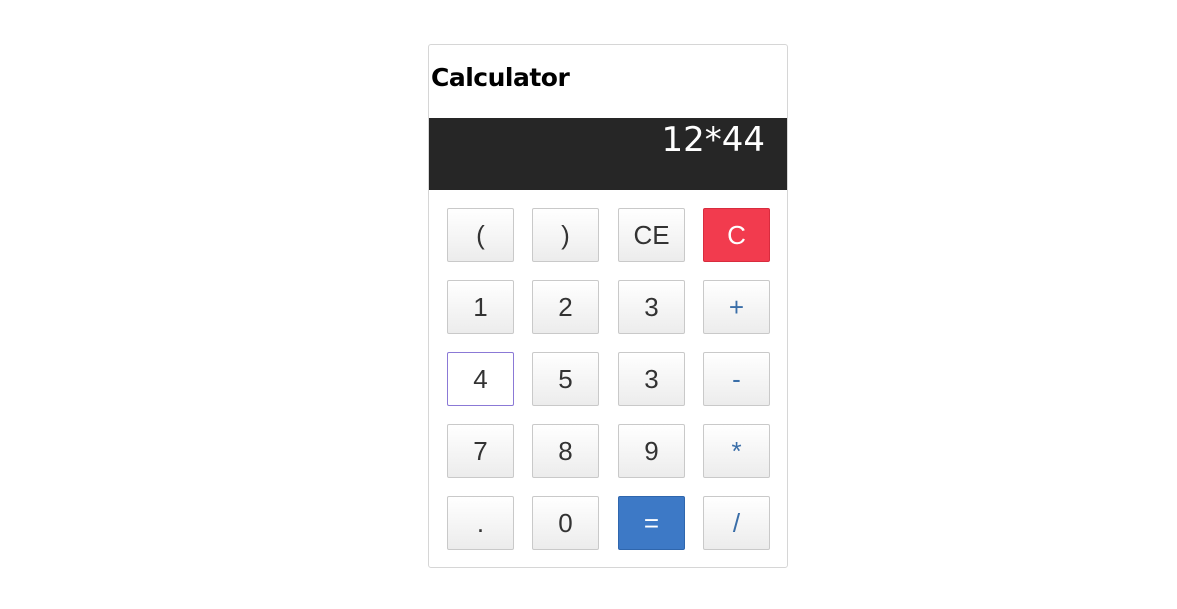 This screenshot has width=1177, height=609. Describe the element at coordinates (480, 379) in the screenshot. I see `digit-4-button: 4` at that location.